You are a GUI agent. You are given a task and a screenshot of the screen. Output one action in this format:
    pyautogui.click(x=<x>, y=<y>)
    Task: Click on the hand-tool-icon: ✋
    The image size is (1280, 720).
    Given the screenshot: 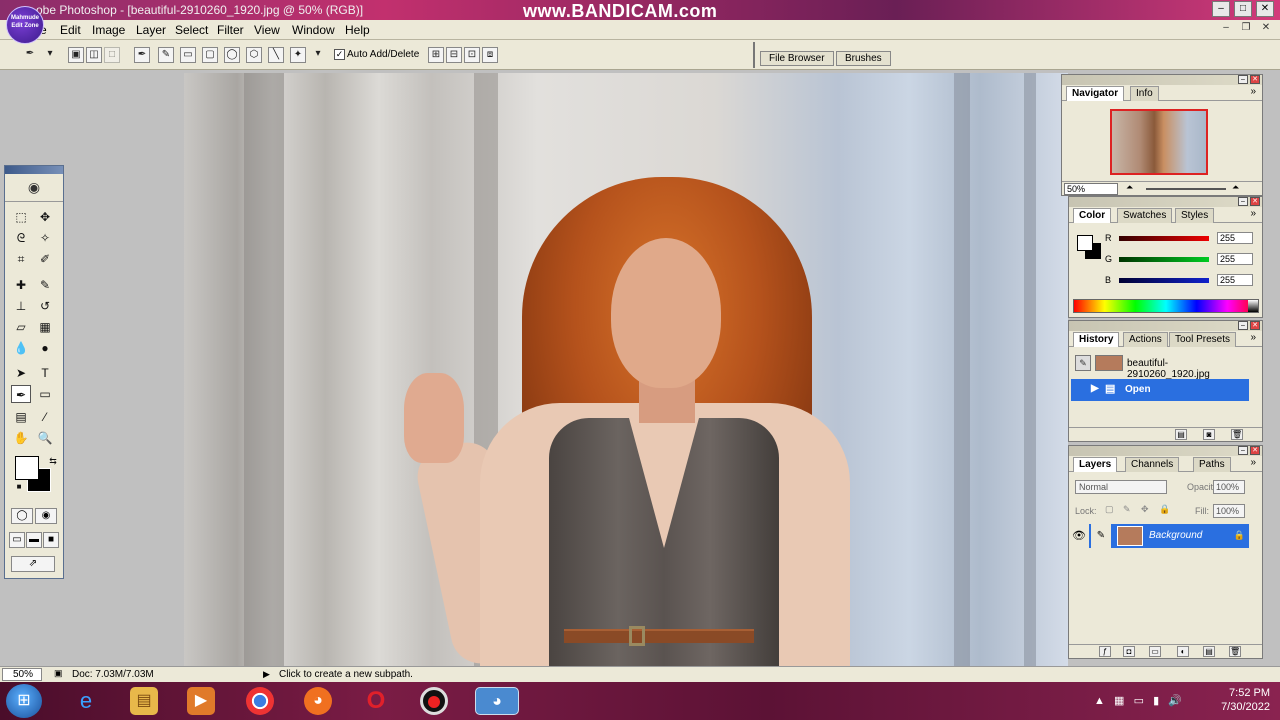 What is the action you would take?
    pyautogui.click(x=21, y=438)
    